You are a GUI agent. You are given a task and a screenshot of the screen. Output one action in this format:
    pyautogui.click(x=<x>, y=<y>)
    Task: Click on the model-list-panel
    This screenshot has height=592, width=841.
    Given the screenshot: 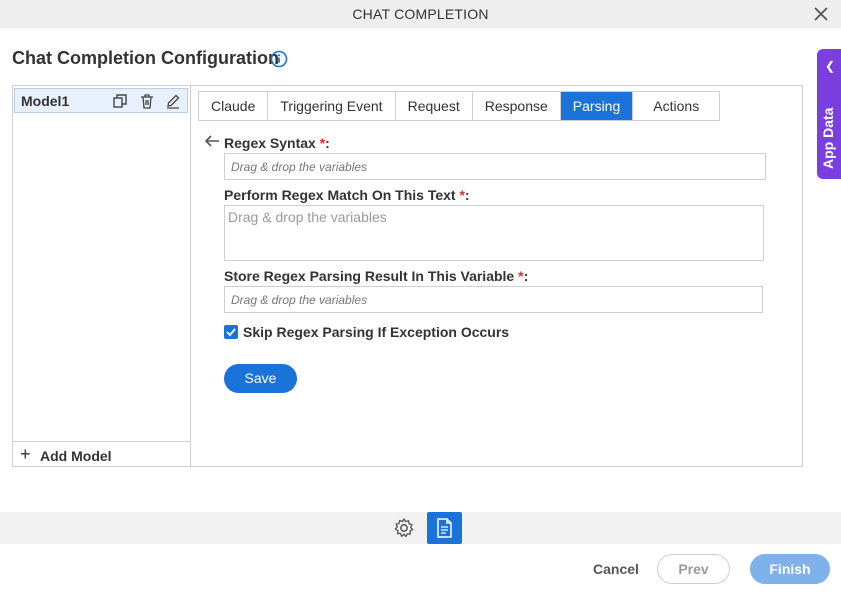 What is the action you would take?
    pyautogui.click(x=101, y=276)
    